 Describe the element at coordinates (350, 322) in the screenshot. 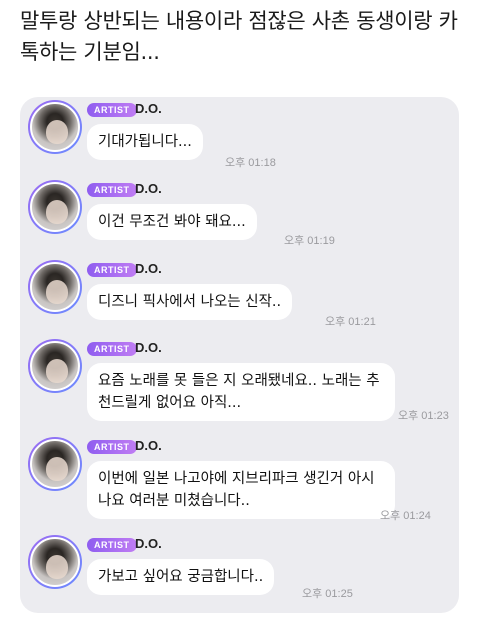

I see `message-time: 오후 01:21` at that location.